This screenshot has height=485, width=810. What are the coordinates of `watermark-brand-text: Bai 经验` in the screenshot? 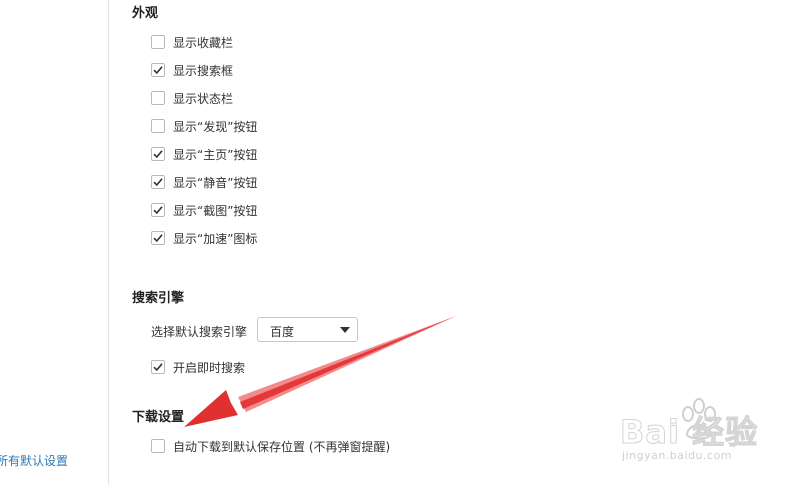 It's located at (689, 432).